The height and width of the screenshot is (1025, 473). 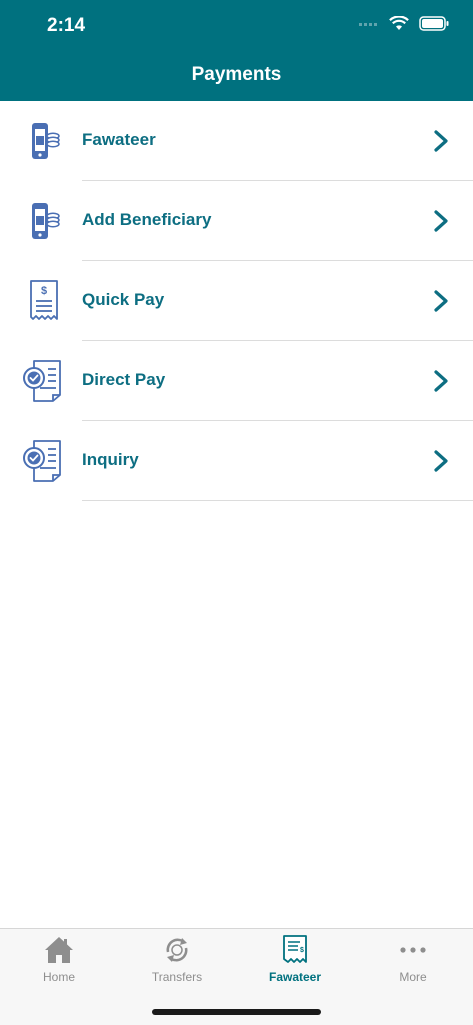 I want to click on status-icons, so click(x=404, y=23).